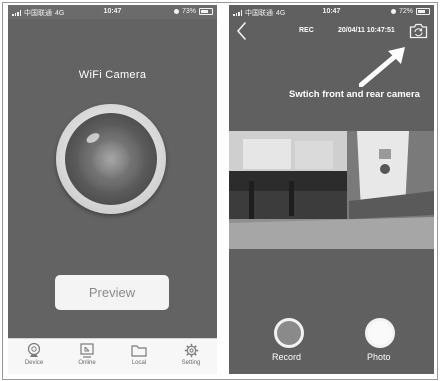 The height and width of the screenshot is (381, 440). I want to click on recording-datetime: 20/04/11 10:47:51, so click(366, 30).